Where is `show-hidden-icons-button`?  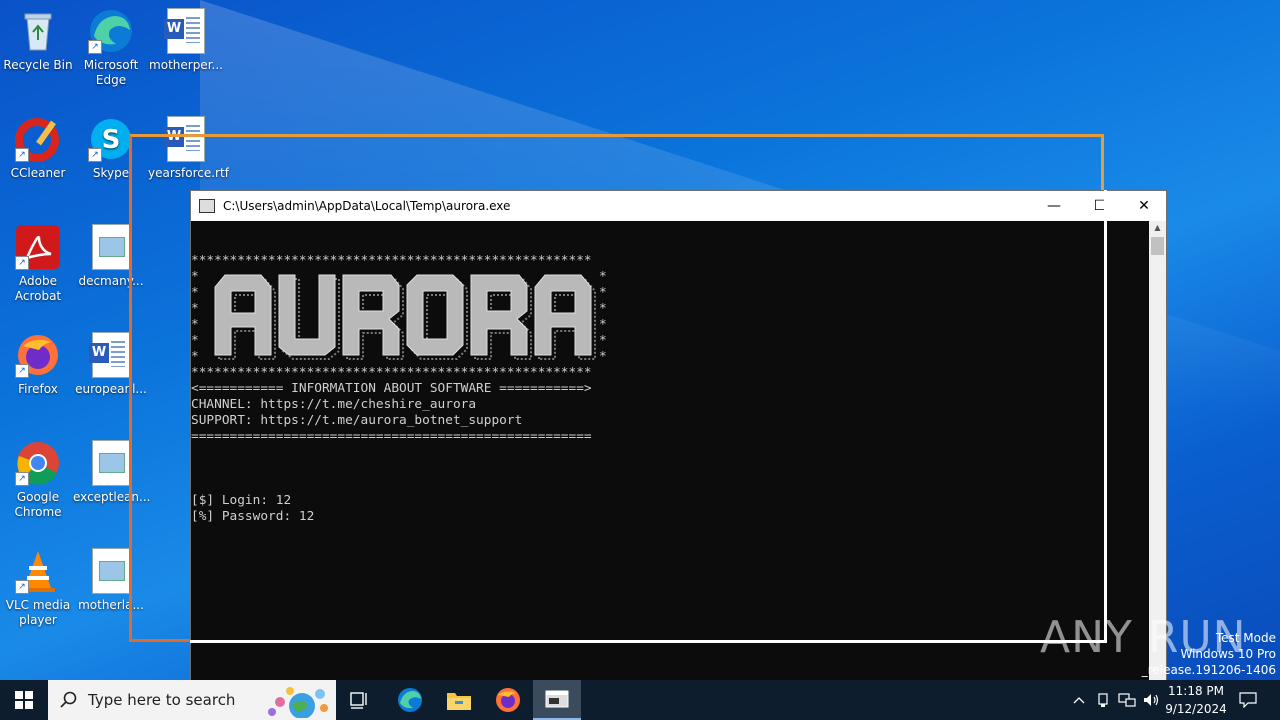
show-hidden-icons-button is located at coordinates (1079, 700).